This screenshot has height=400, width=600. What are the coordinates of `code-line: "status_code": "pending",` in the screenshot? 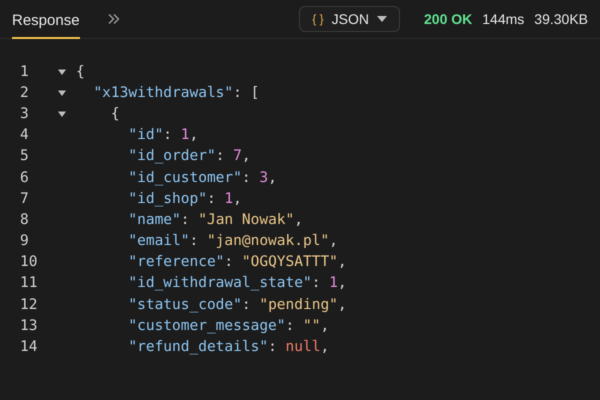 It's located at (237, 304).